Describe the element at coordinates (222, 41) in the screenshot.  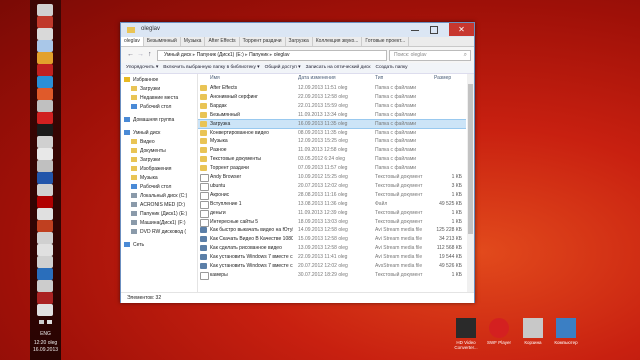
I see `tab-3: After Effects` at that location.